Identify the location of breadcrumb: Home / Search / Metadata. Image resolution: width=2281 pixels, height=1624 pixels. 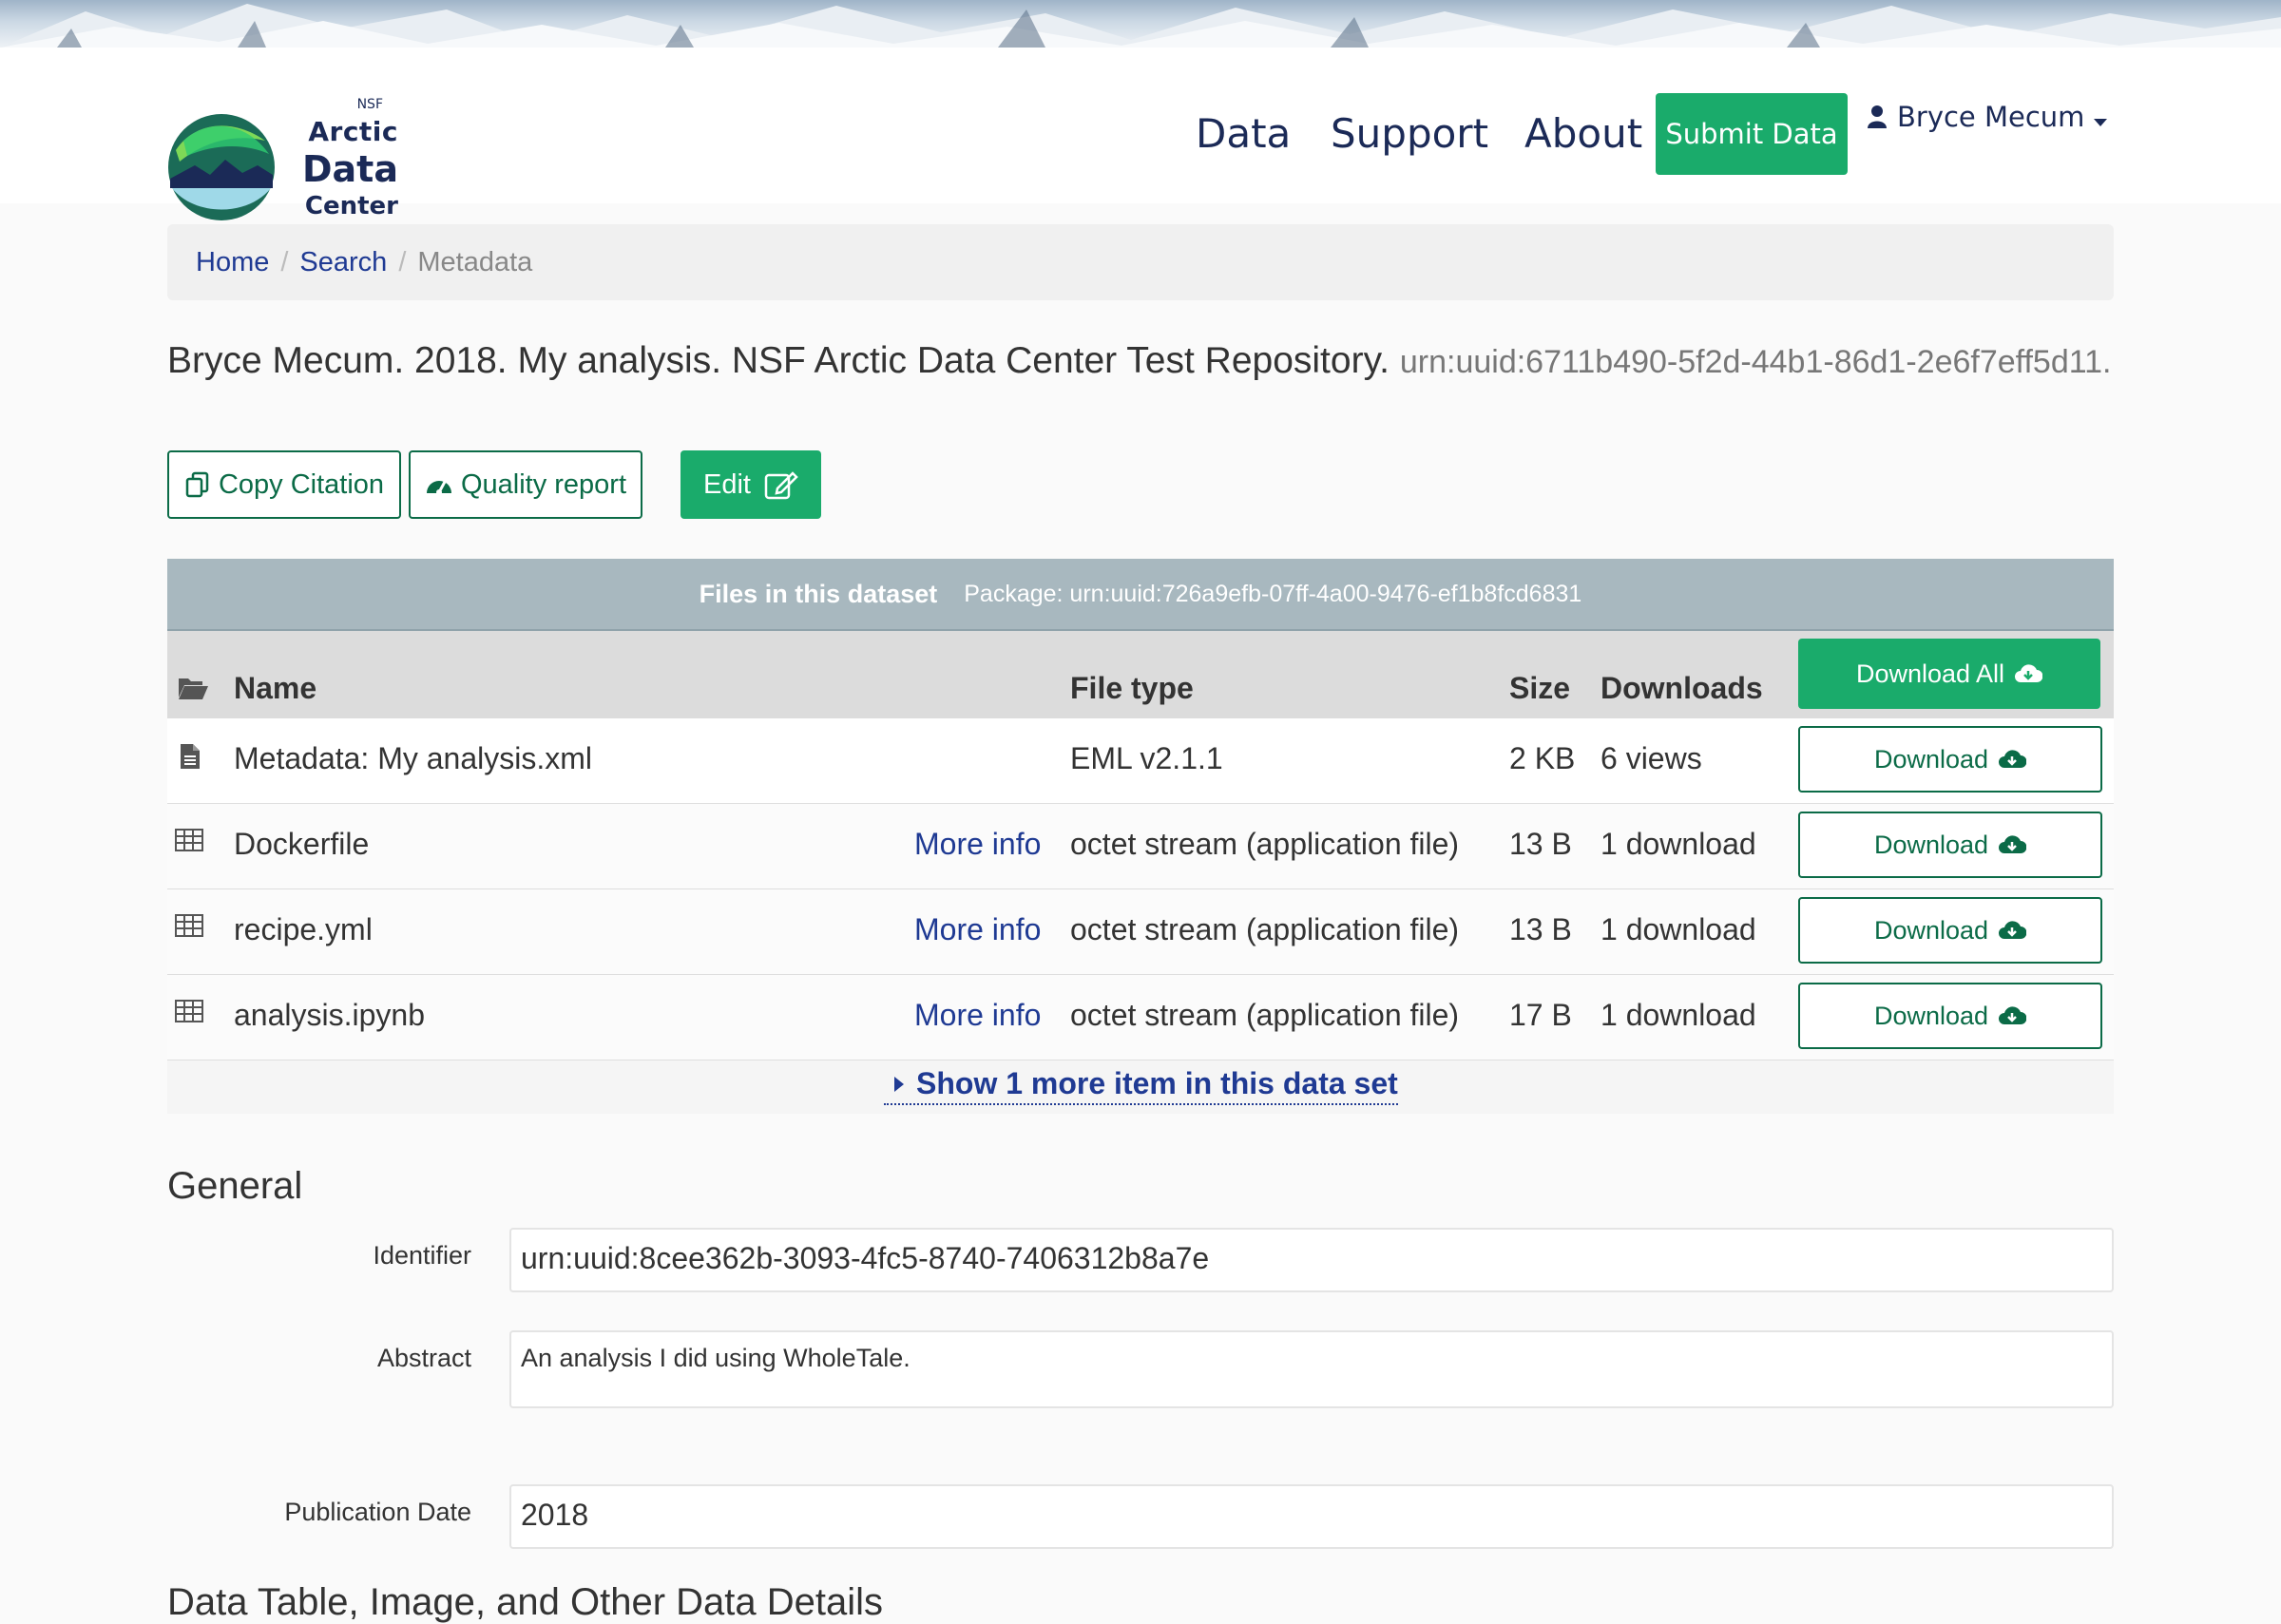
(1140, 262).